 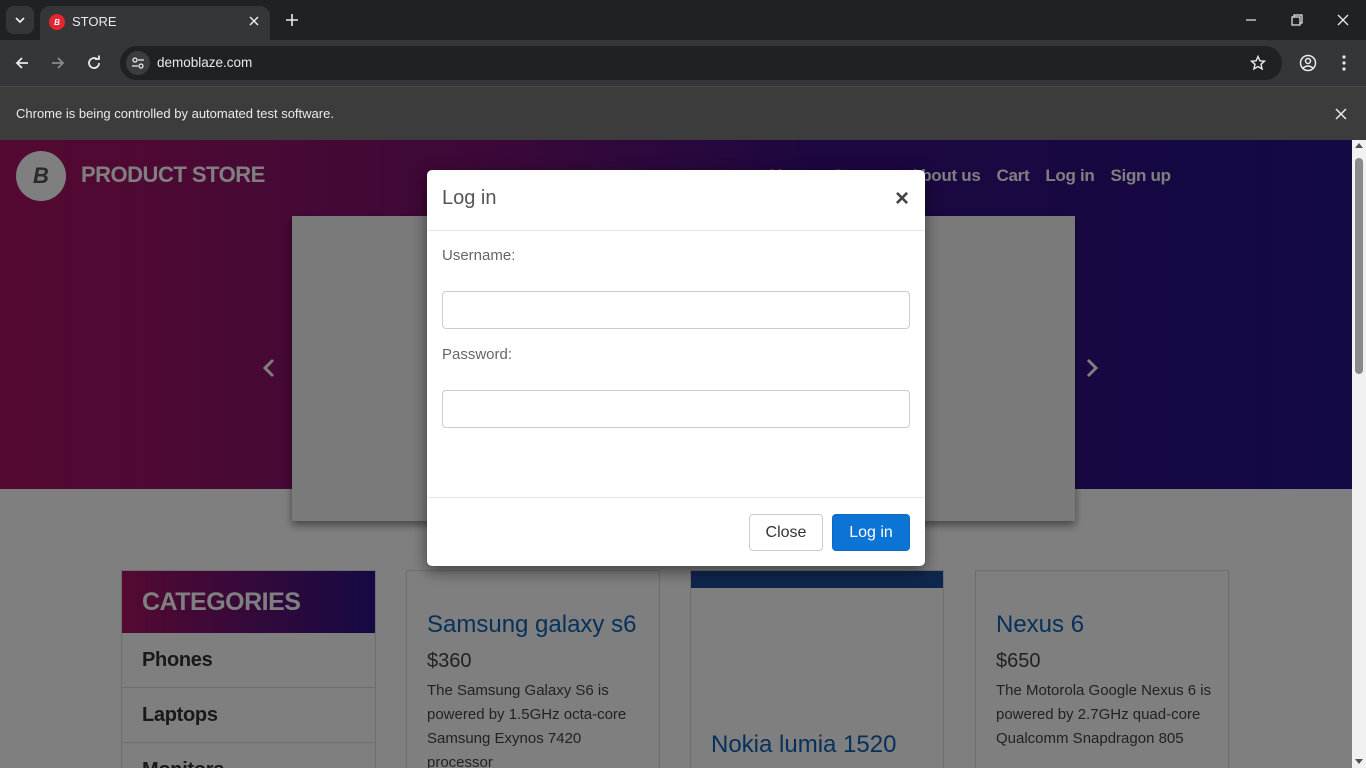 I want to click on reload-button, so click(x=94, y=63).